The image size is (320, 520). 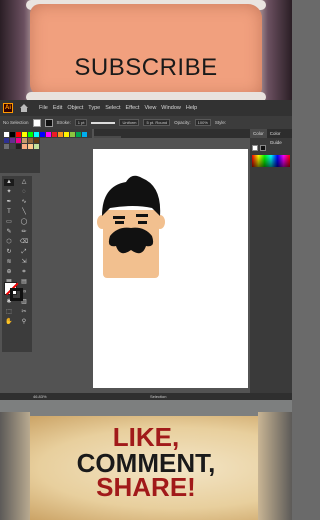 What do you see at coordinates (146, 67) in the screenshot?
I see `subscribe-text: SUBSCRIBE` at bounding box center [146, 67].